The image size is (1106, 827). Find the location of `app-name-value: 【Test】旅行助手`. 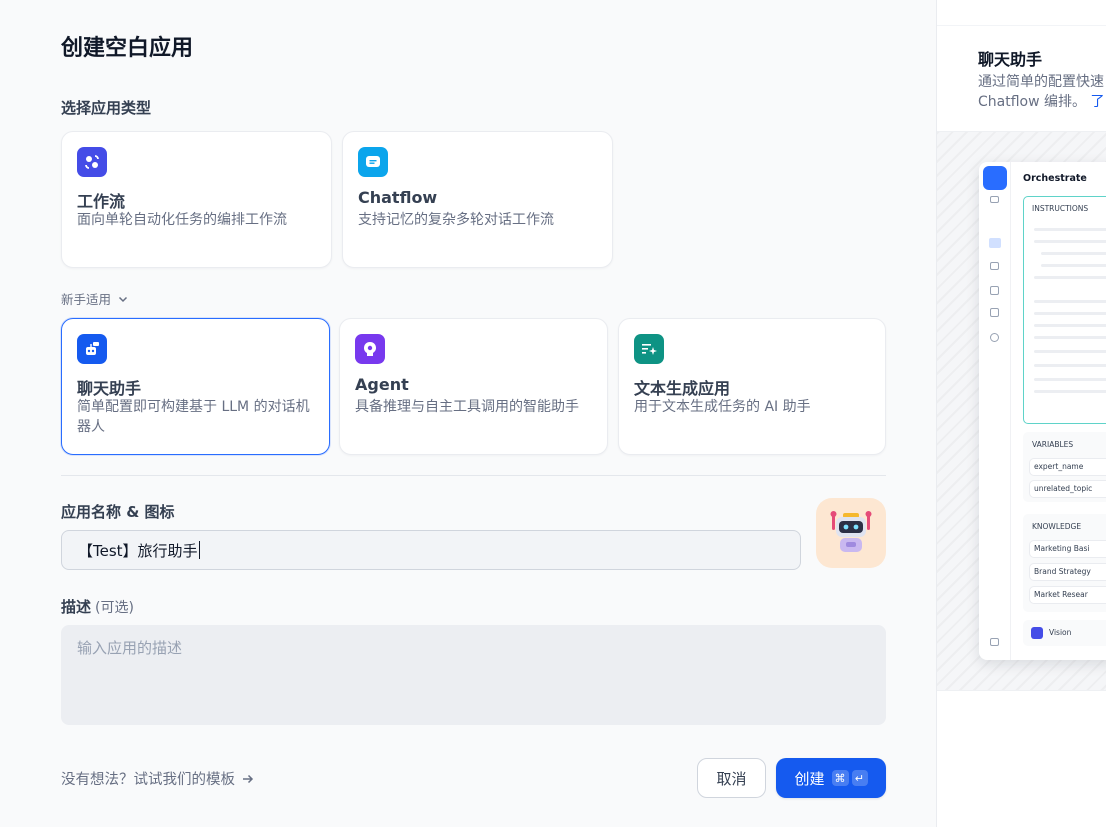

app-name-value: 【Test】旅行助手 is located at coordinates (138, 550).